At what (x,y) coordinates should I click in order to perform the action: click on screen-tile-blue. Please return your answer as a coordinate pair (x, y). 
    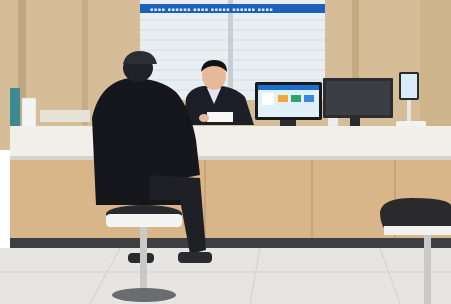
    Looking at the image, I should click on (309, 98).